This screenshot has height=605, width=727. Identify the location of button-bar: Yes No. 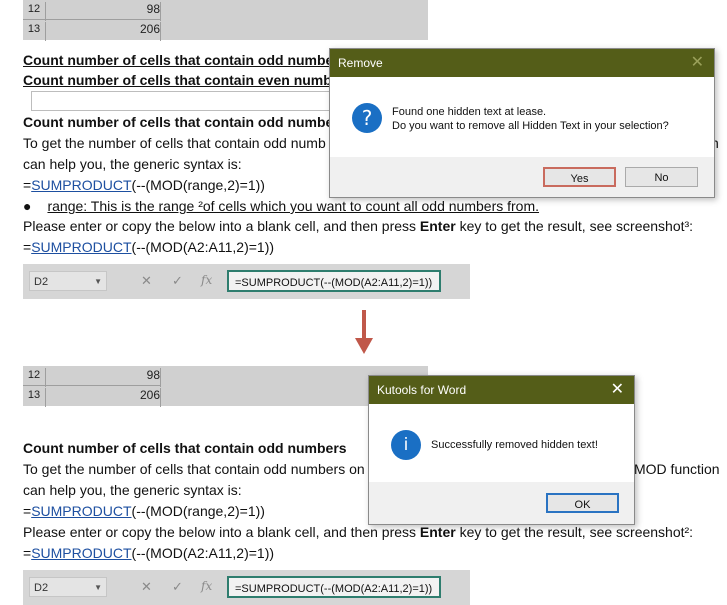
(522, 177).